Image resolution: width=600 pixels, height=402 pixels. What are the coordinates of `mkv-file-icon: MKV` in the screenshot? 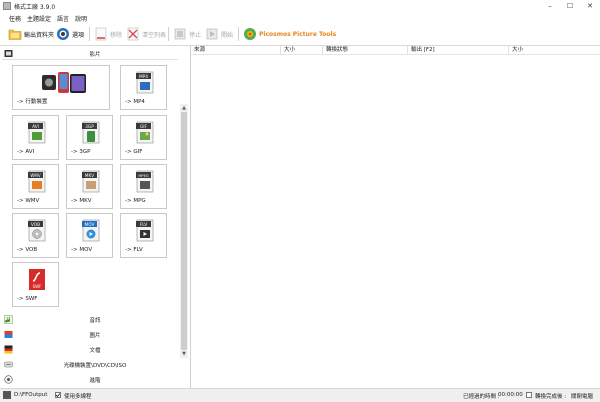 It's located at (91, 181).